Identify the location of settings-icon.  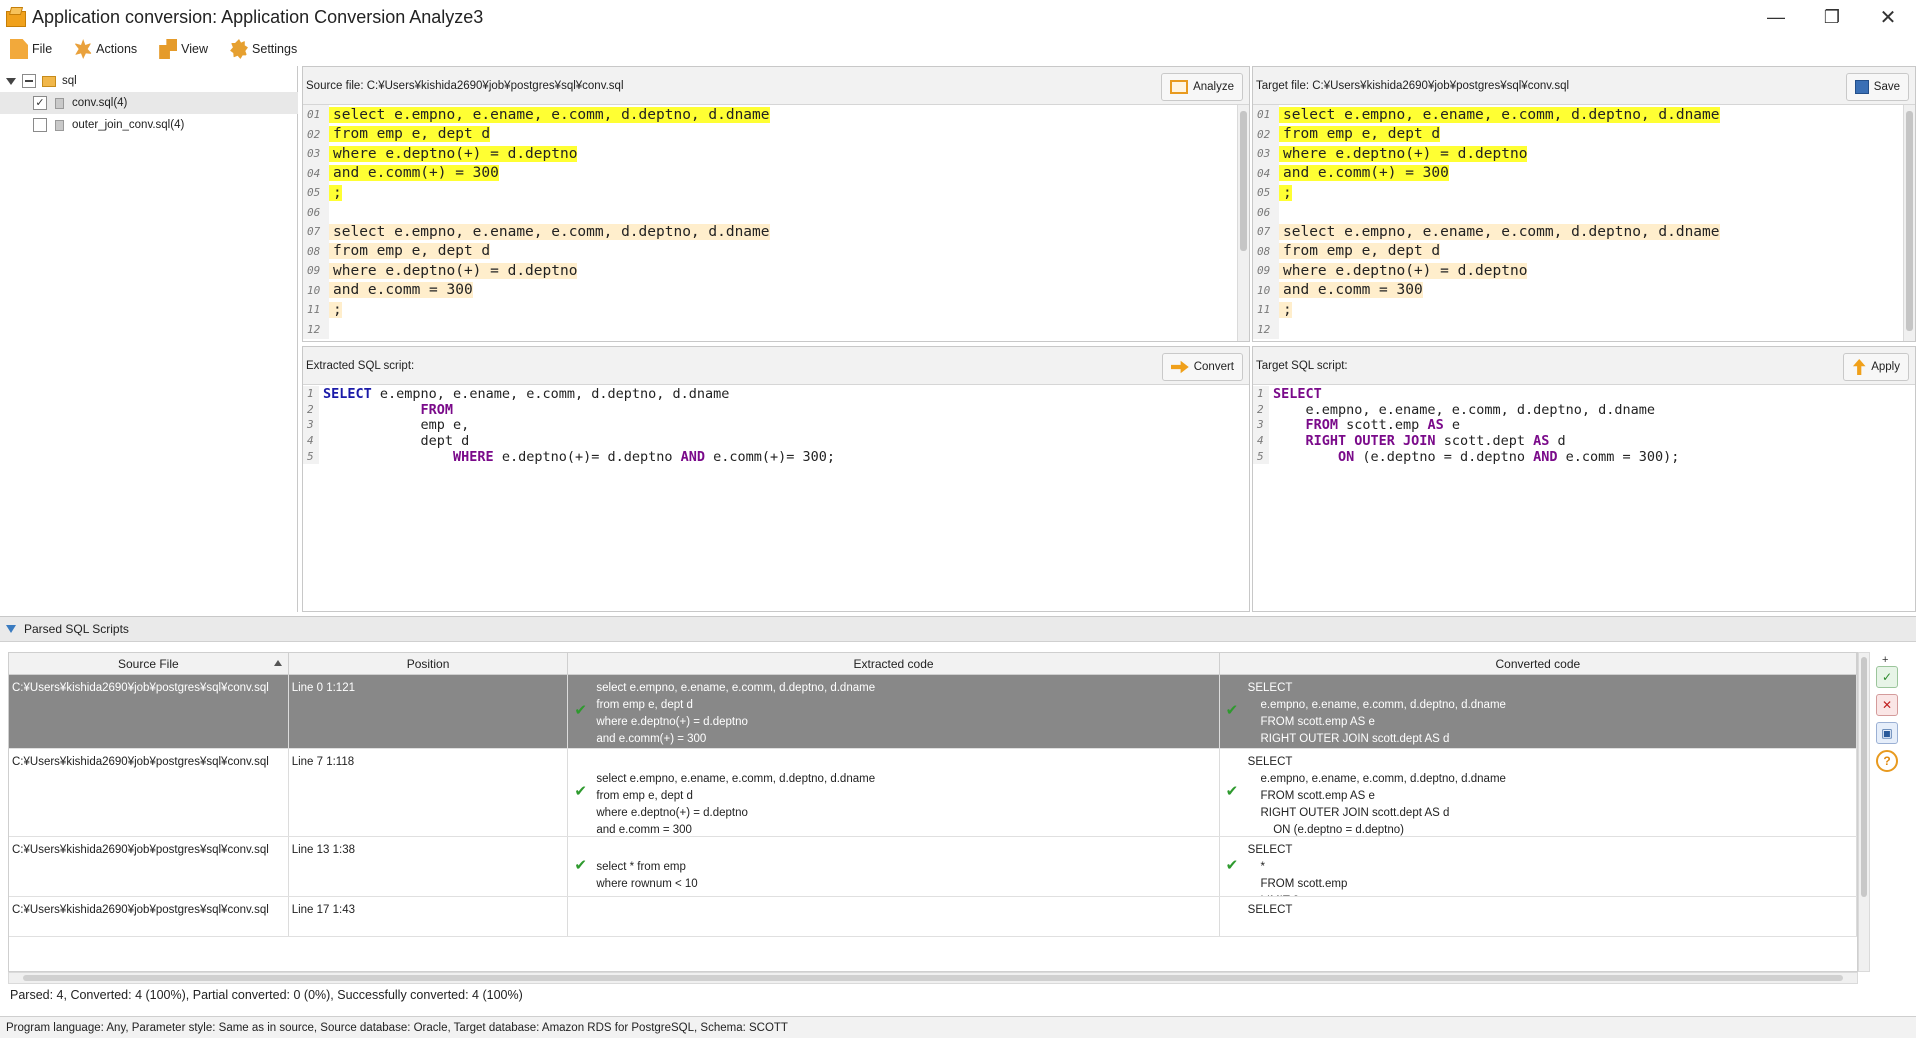
(239, 49).